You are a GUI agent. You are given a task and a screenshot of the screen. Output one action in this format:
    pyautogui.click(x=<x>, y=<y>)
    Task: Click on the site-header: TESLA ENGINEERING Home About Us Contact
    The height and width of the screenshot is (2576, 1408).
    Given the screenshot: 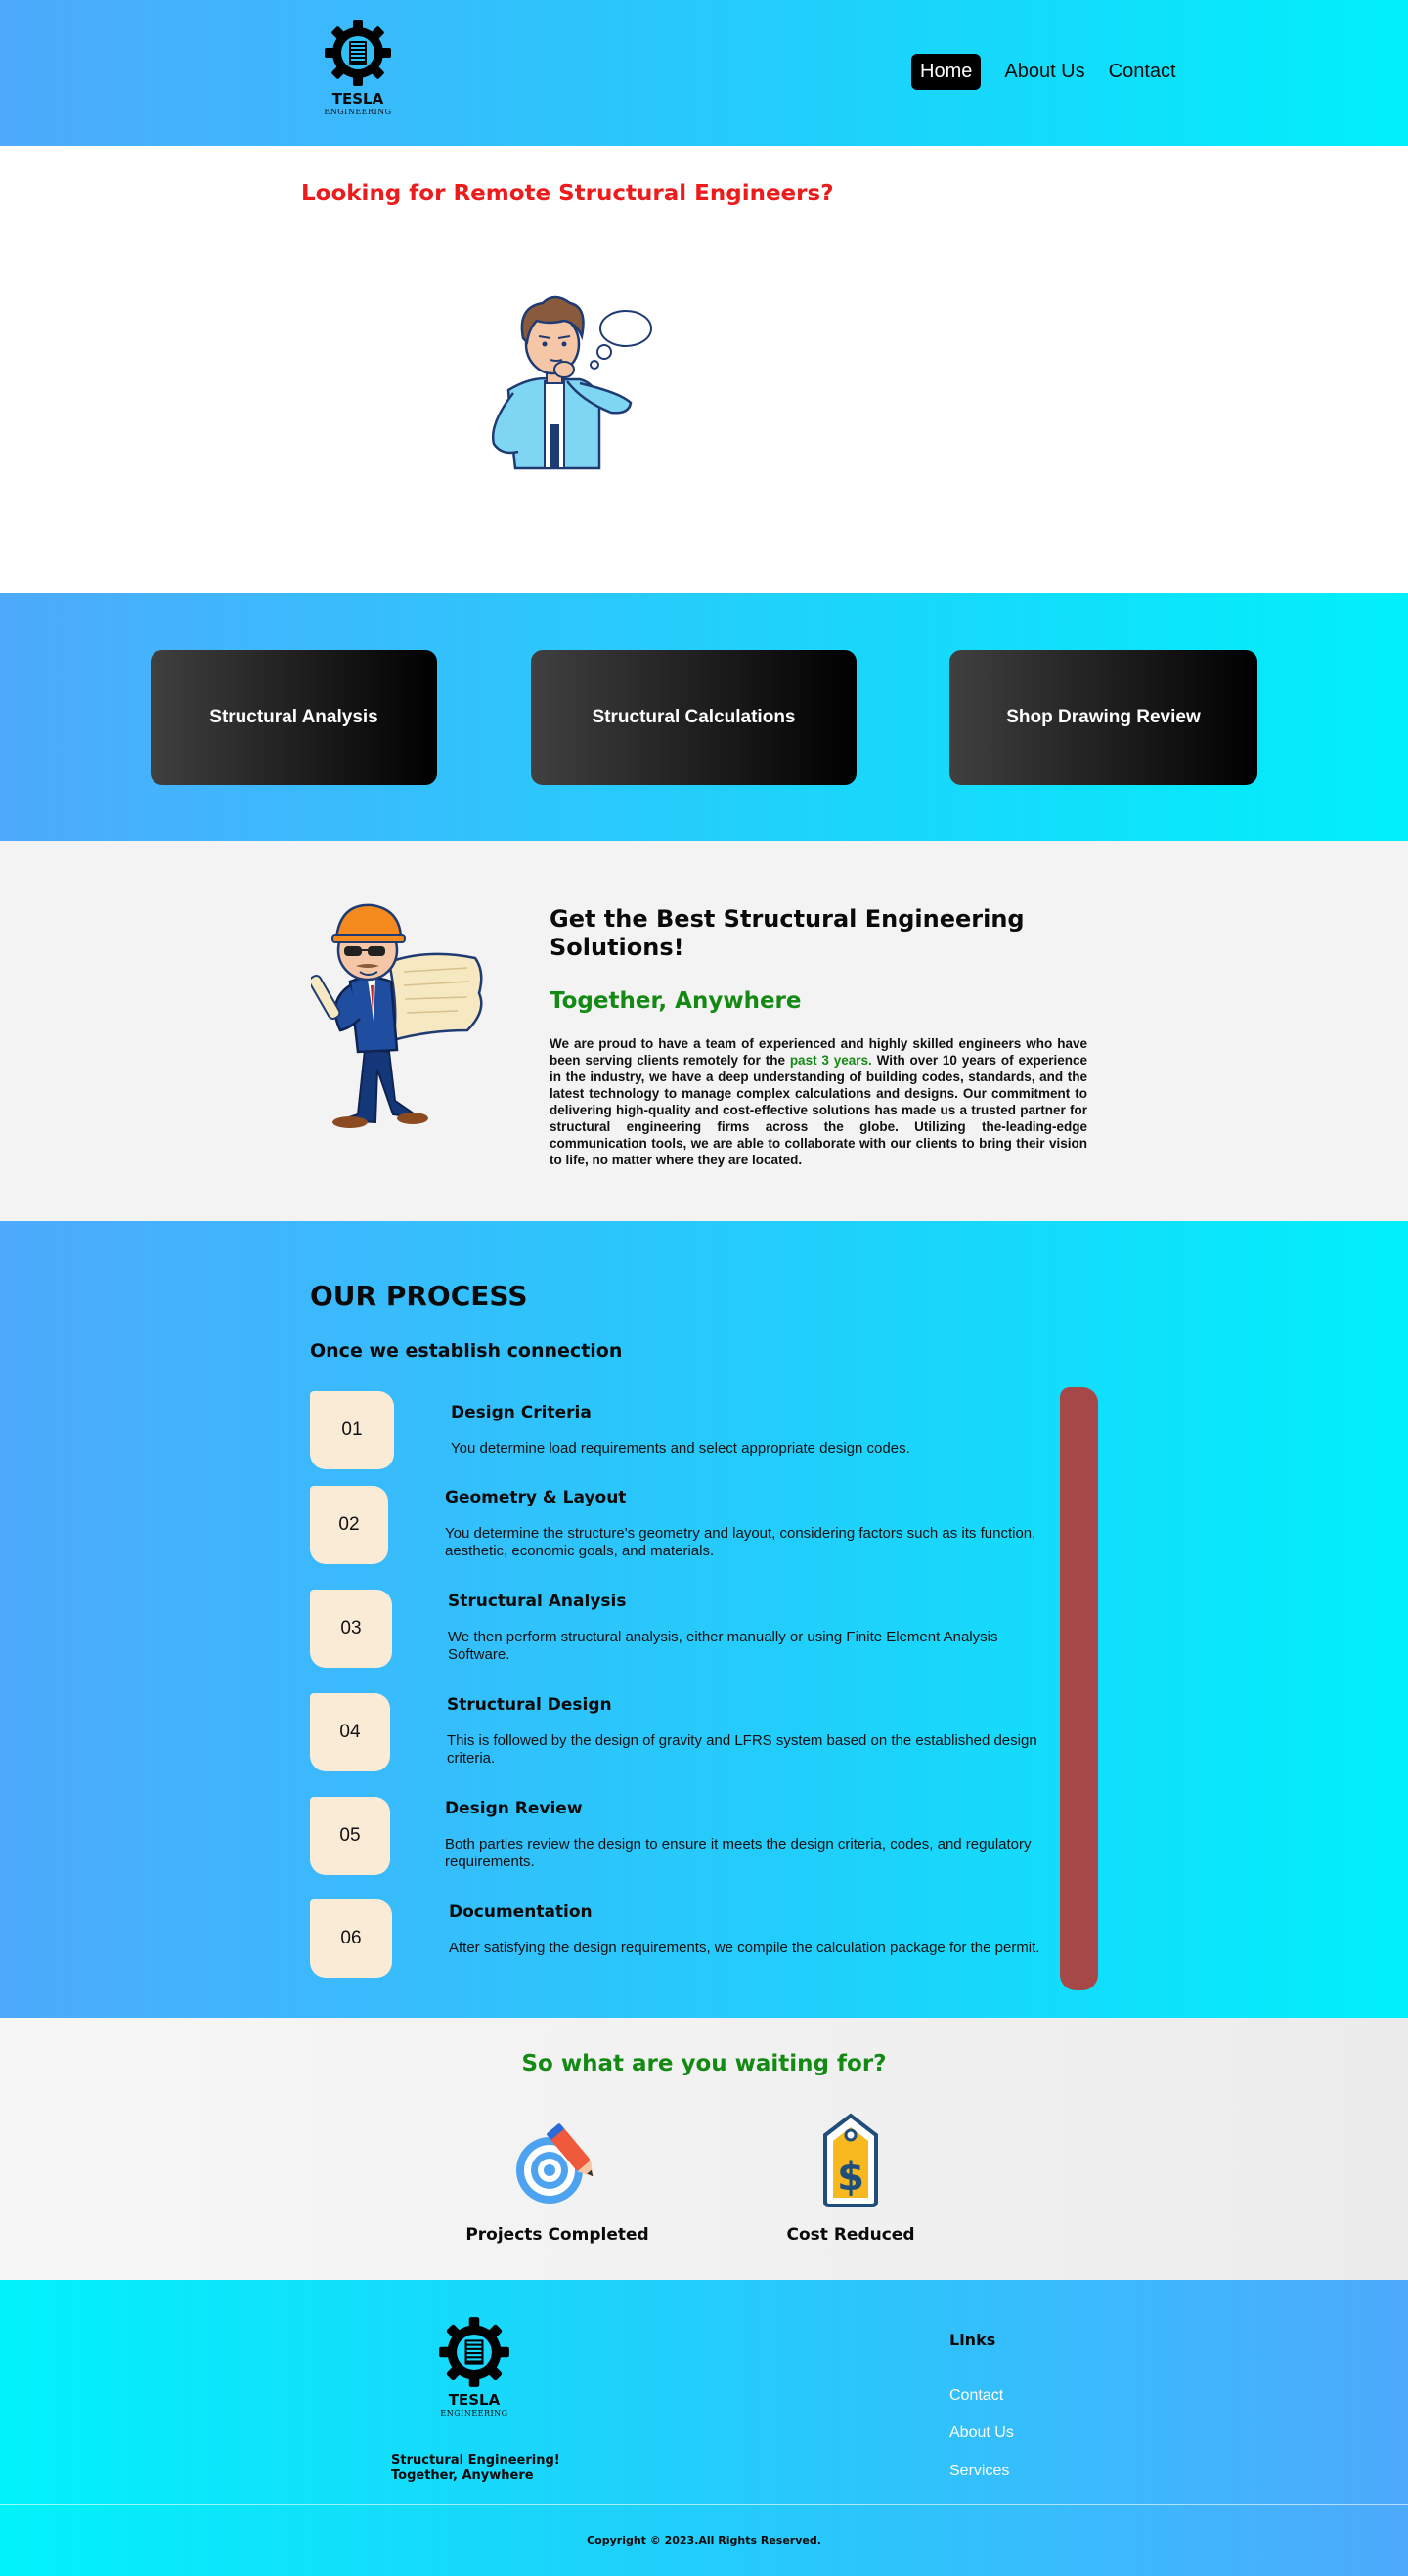 What is the action you would take?
    pyautogui.click(x=704, y=73)
    